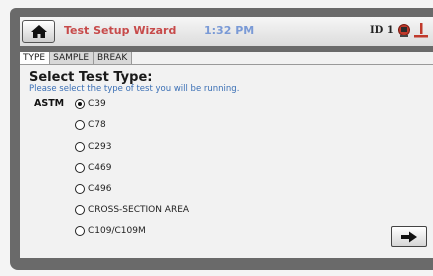 This screenshot has width=433, height=276. I want to click on home-icon, so click(38, 31).